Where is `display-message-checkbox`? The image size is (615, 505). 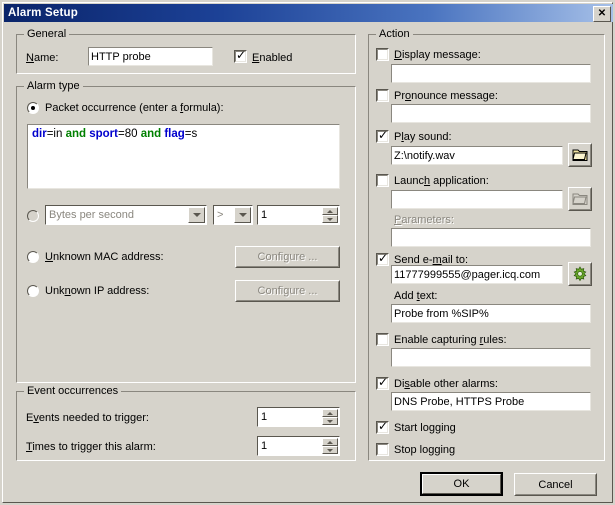 display-message-checkbox is located at coordinates (382, 54).